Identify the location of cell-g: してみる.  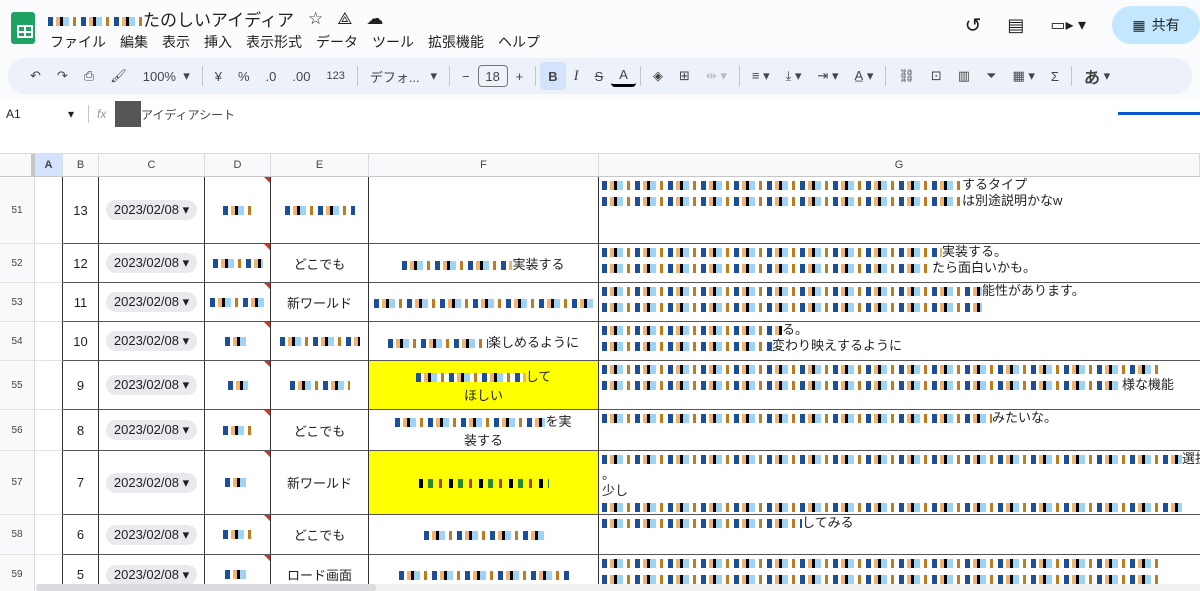
(899, 535).